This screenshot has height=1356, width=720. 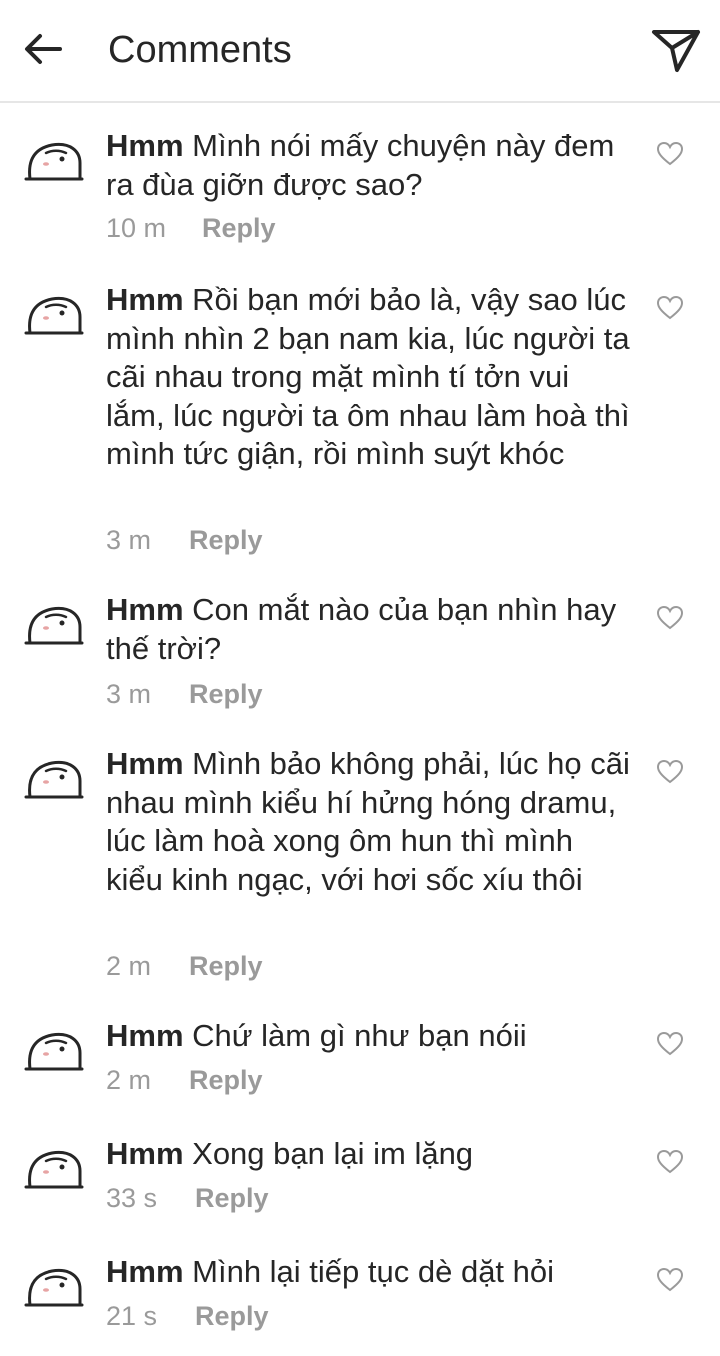 I want to click on comment-body: Mình lại tiếp tục dè dặt hỏi, so click(x=373, y=1271).